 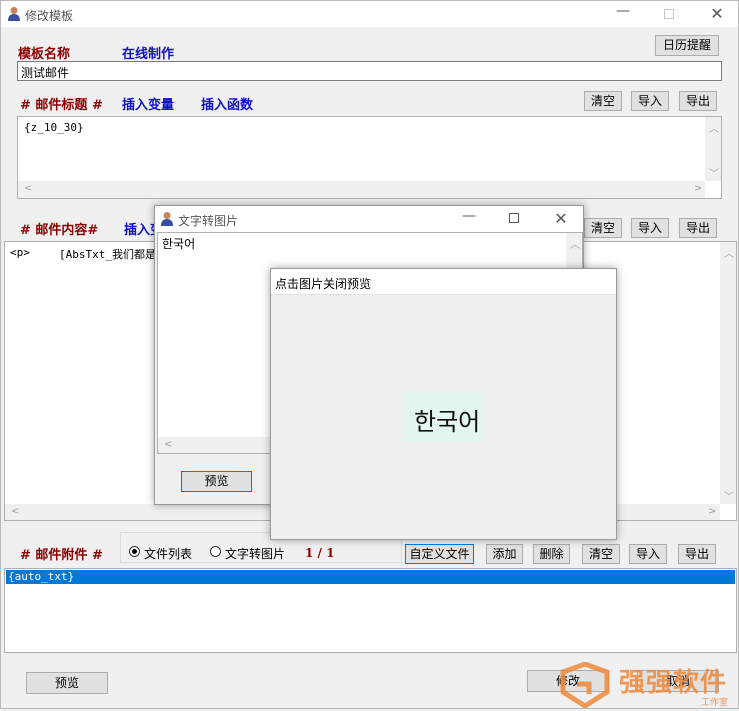 I want to click on online-make-link: 在线制作, so click(x=148, y=52).